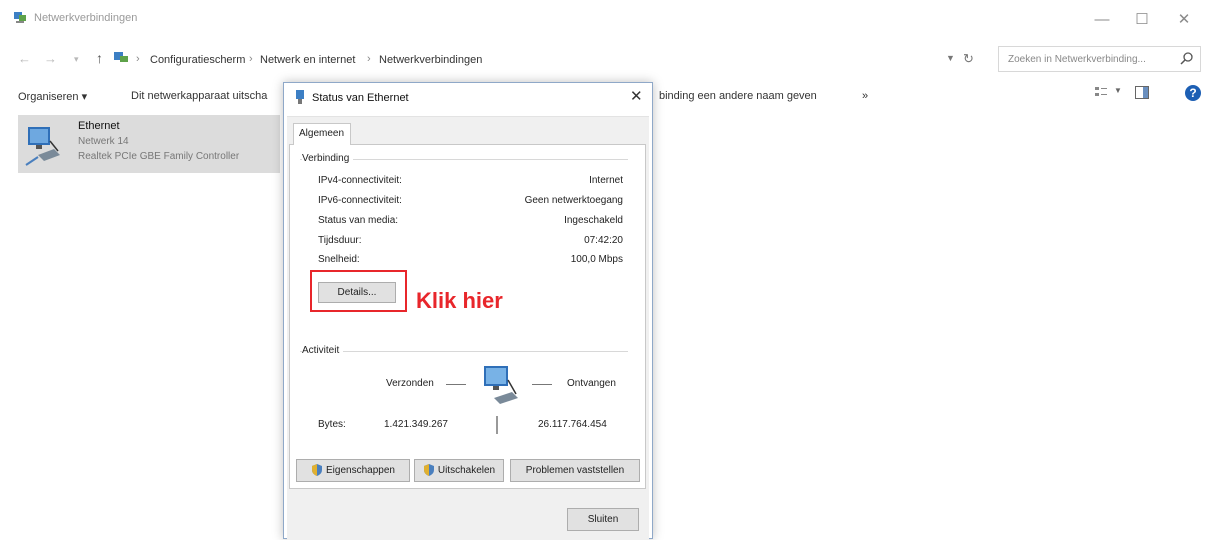 The width and height of the screenshot is (1211, 540). I want to click on annotation-click-here: Klik hier, so click(459, 300).